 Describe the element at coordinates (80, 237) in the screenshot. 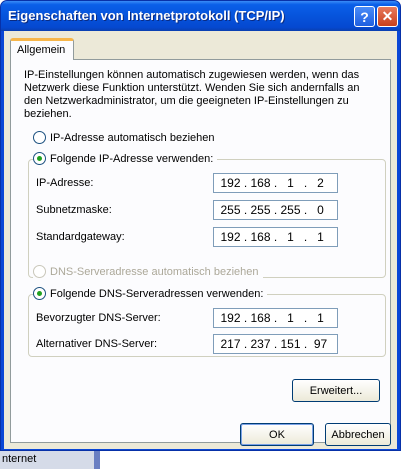

I see `gateway-label: Standardgateway:` at that location.